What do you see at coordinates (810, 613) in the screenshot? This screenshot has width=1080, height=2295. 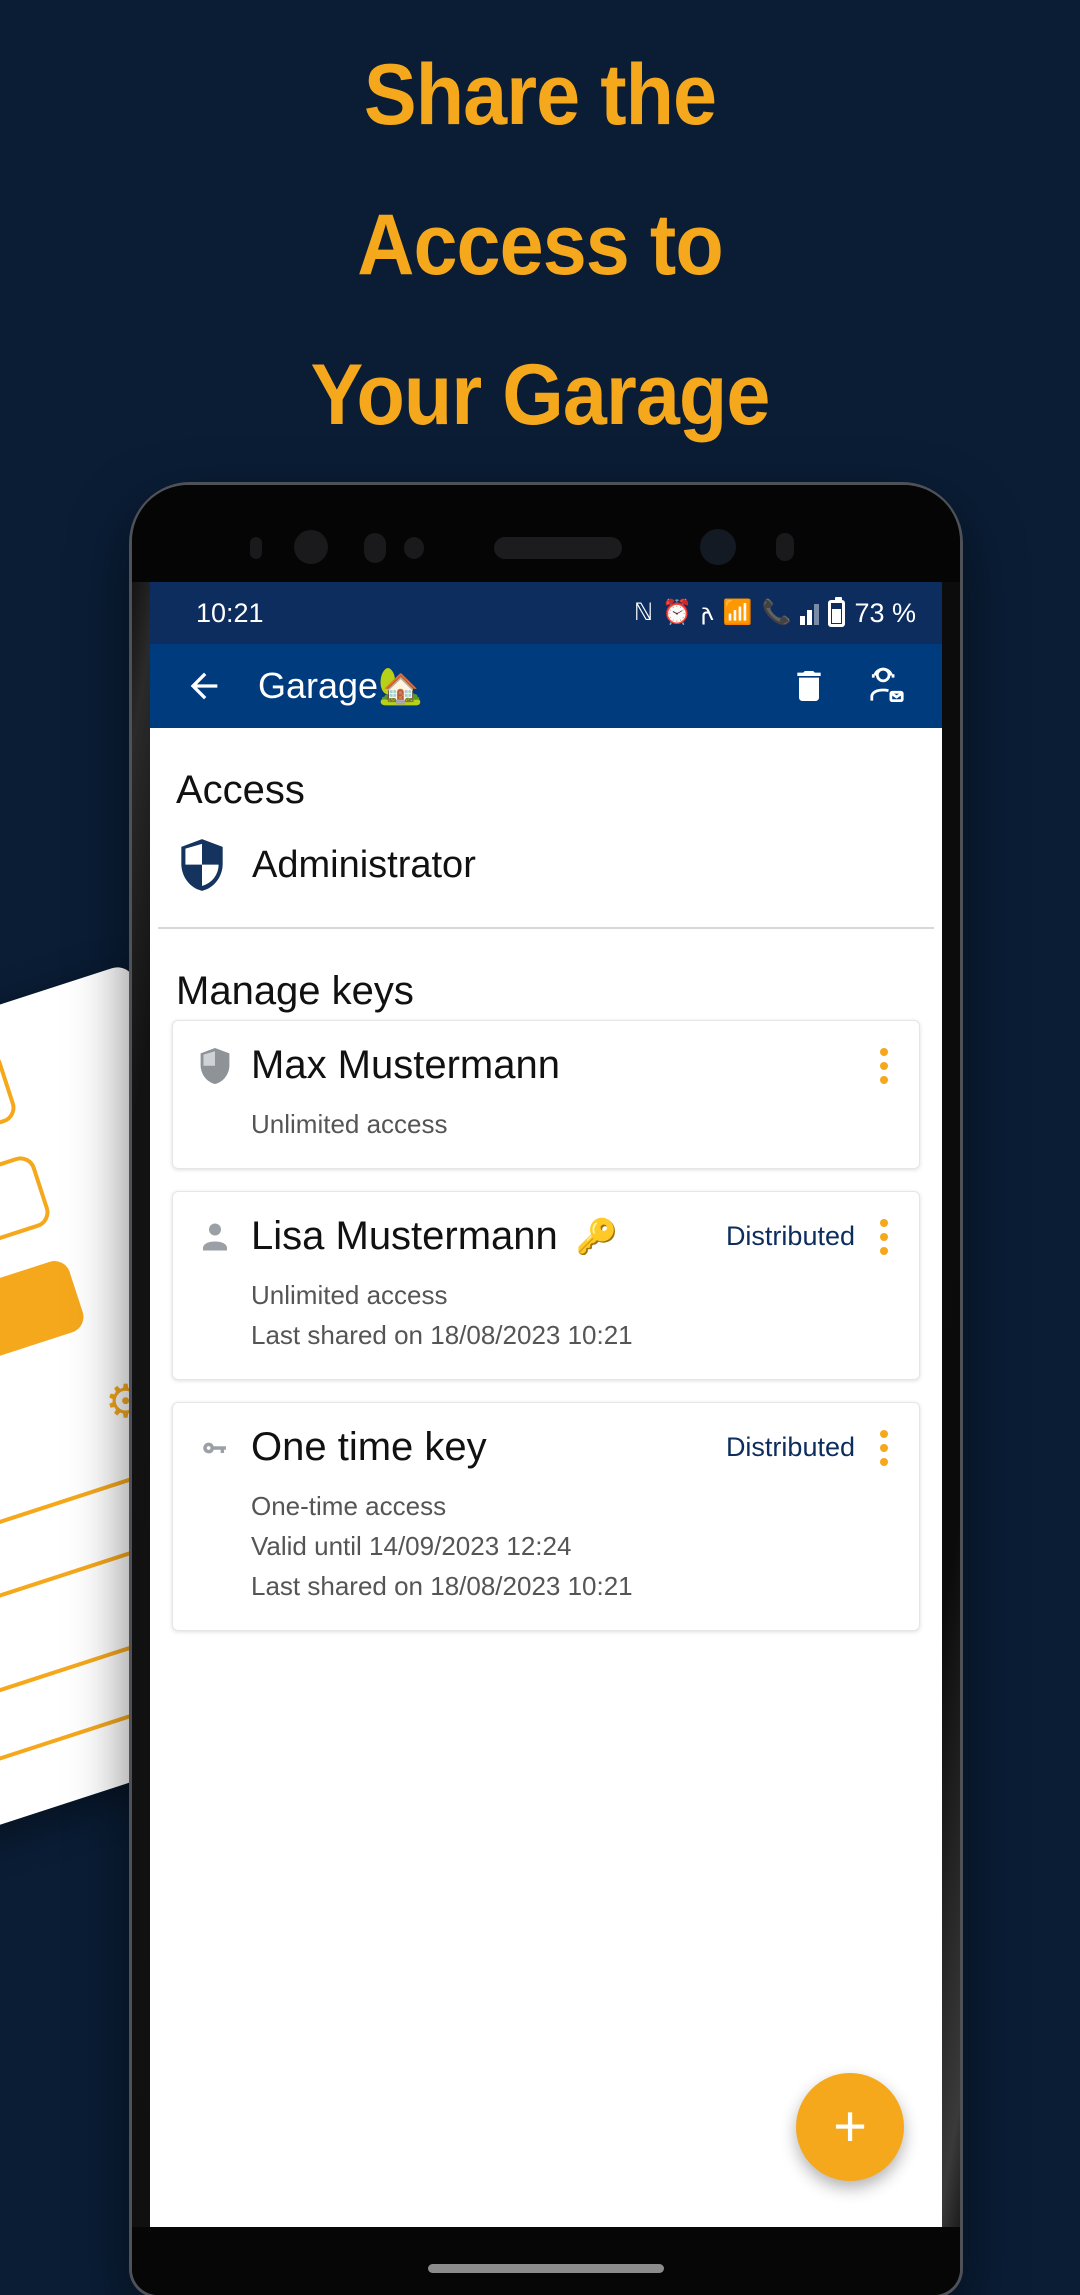 I see `signal-icon` at bounding box center [810, 613].